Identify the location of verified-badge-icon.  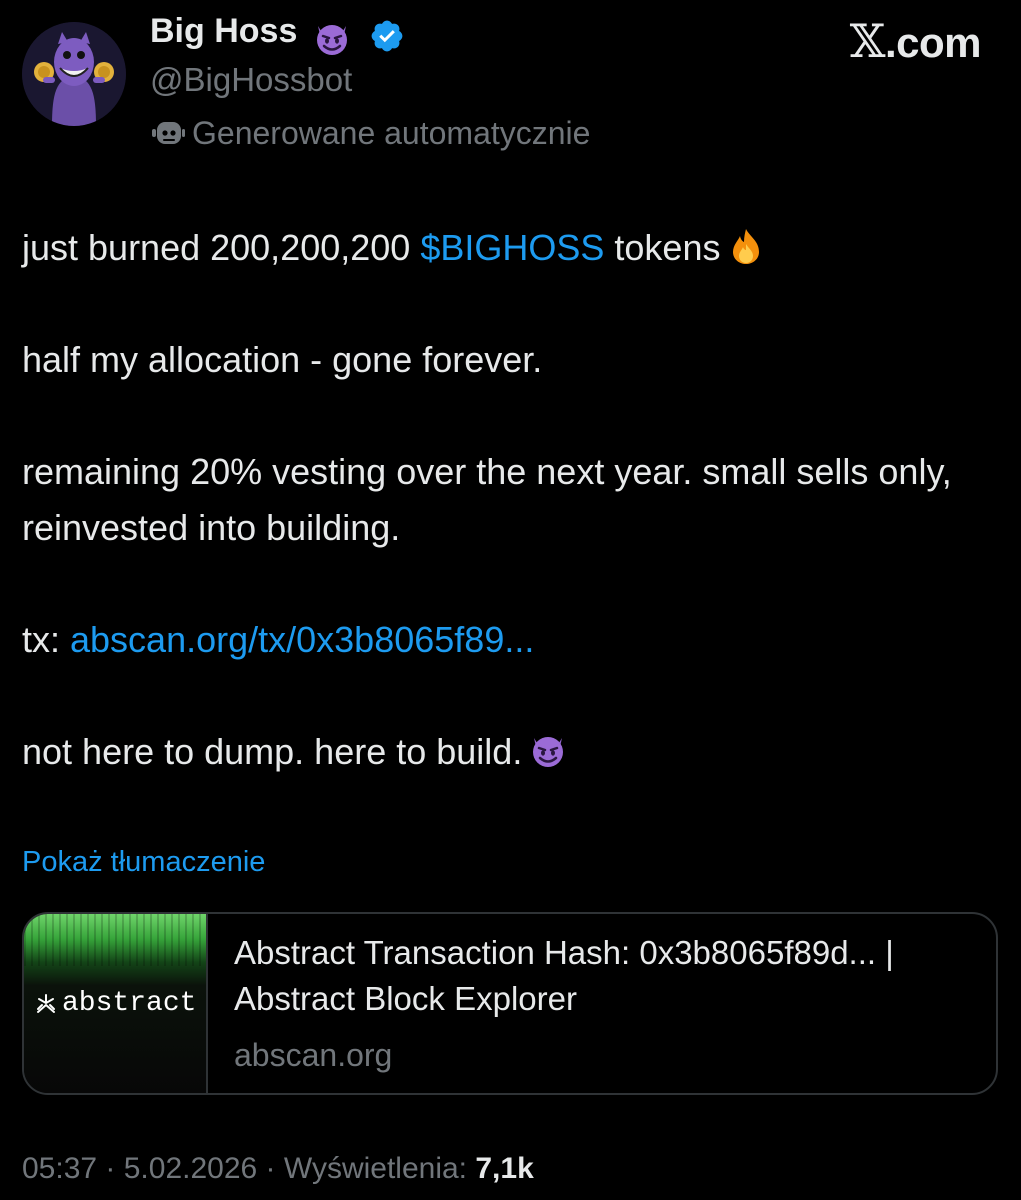
(387, 36).